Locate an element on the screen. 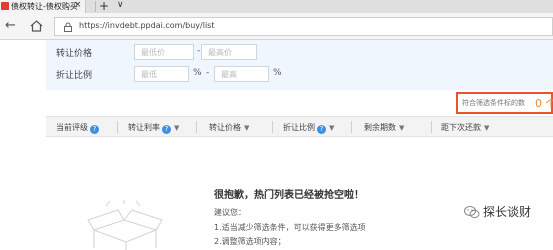 This screenshot has height=250, width=553. ratio-min-percent: % is located at coordinates (197, 73).